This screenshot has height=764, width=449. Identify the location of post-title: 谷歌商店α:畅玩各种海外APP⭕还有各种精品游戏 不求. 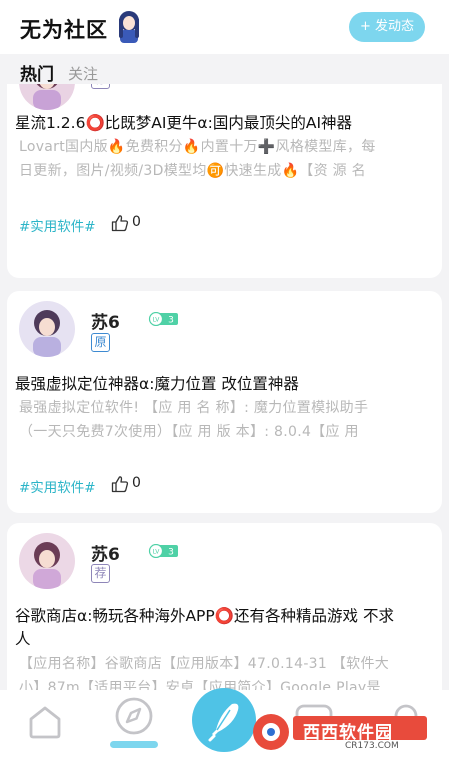
(224, 616).